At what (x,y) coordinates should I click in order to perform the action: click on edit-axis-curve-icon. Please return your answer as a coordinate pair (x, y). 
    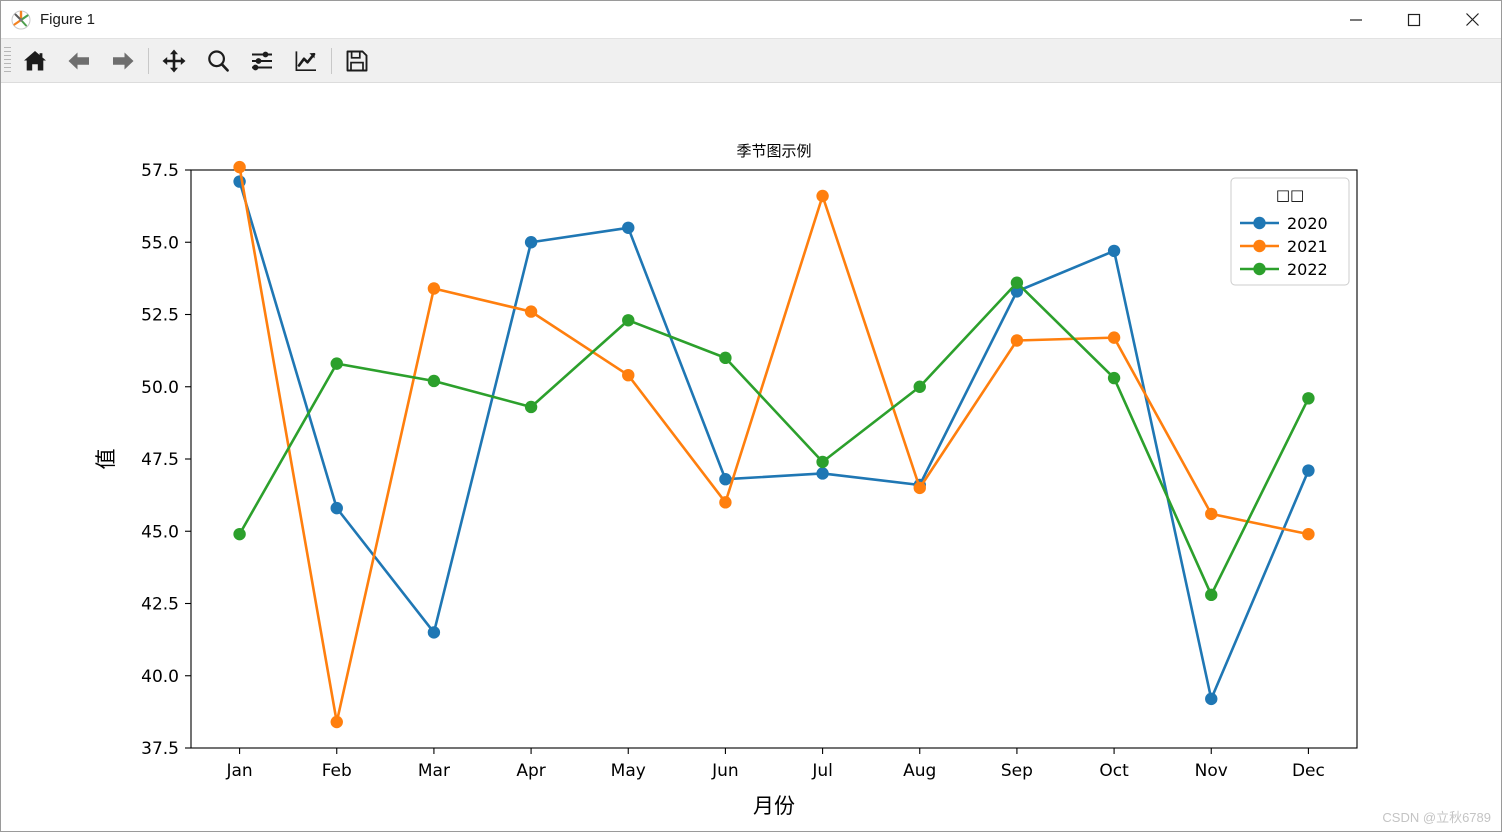
    Looking at the image, I should click on (306, 61).